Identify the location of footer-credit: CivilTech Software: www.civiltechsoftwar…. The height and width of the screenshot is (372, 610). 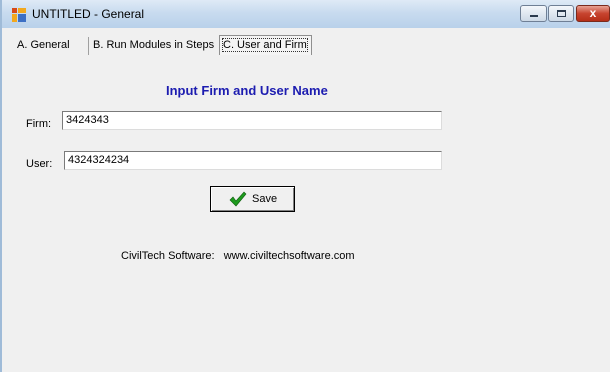
(238, 256).